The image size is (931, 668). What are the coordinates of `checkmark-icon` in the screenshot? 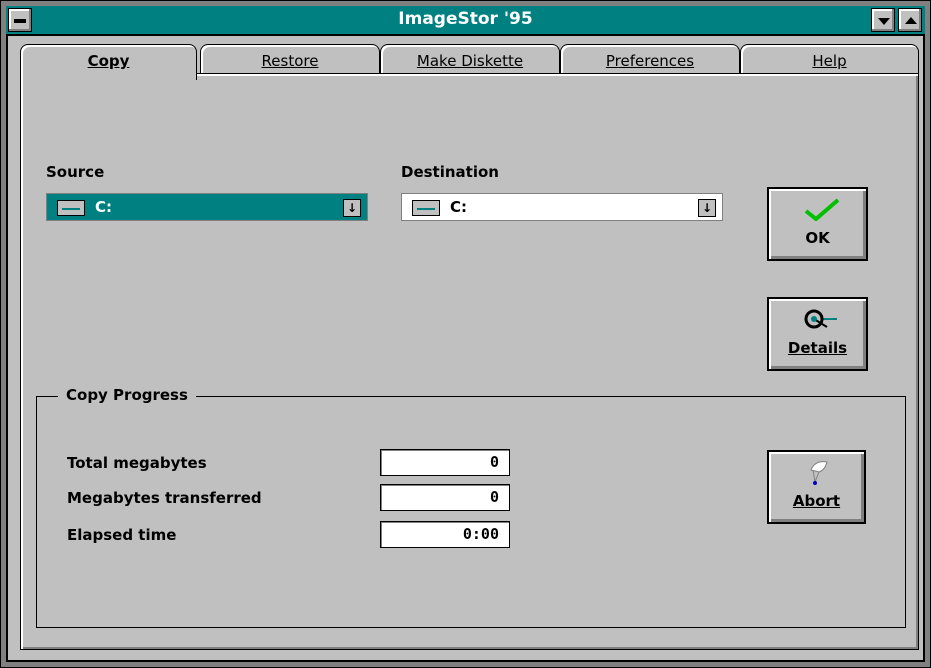 It's located at (822, 209).